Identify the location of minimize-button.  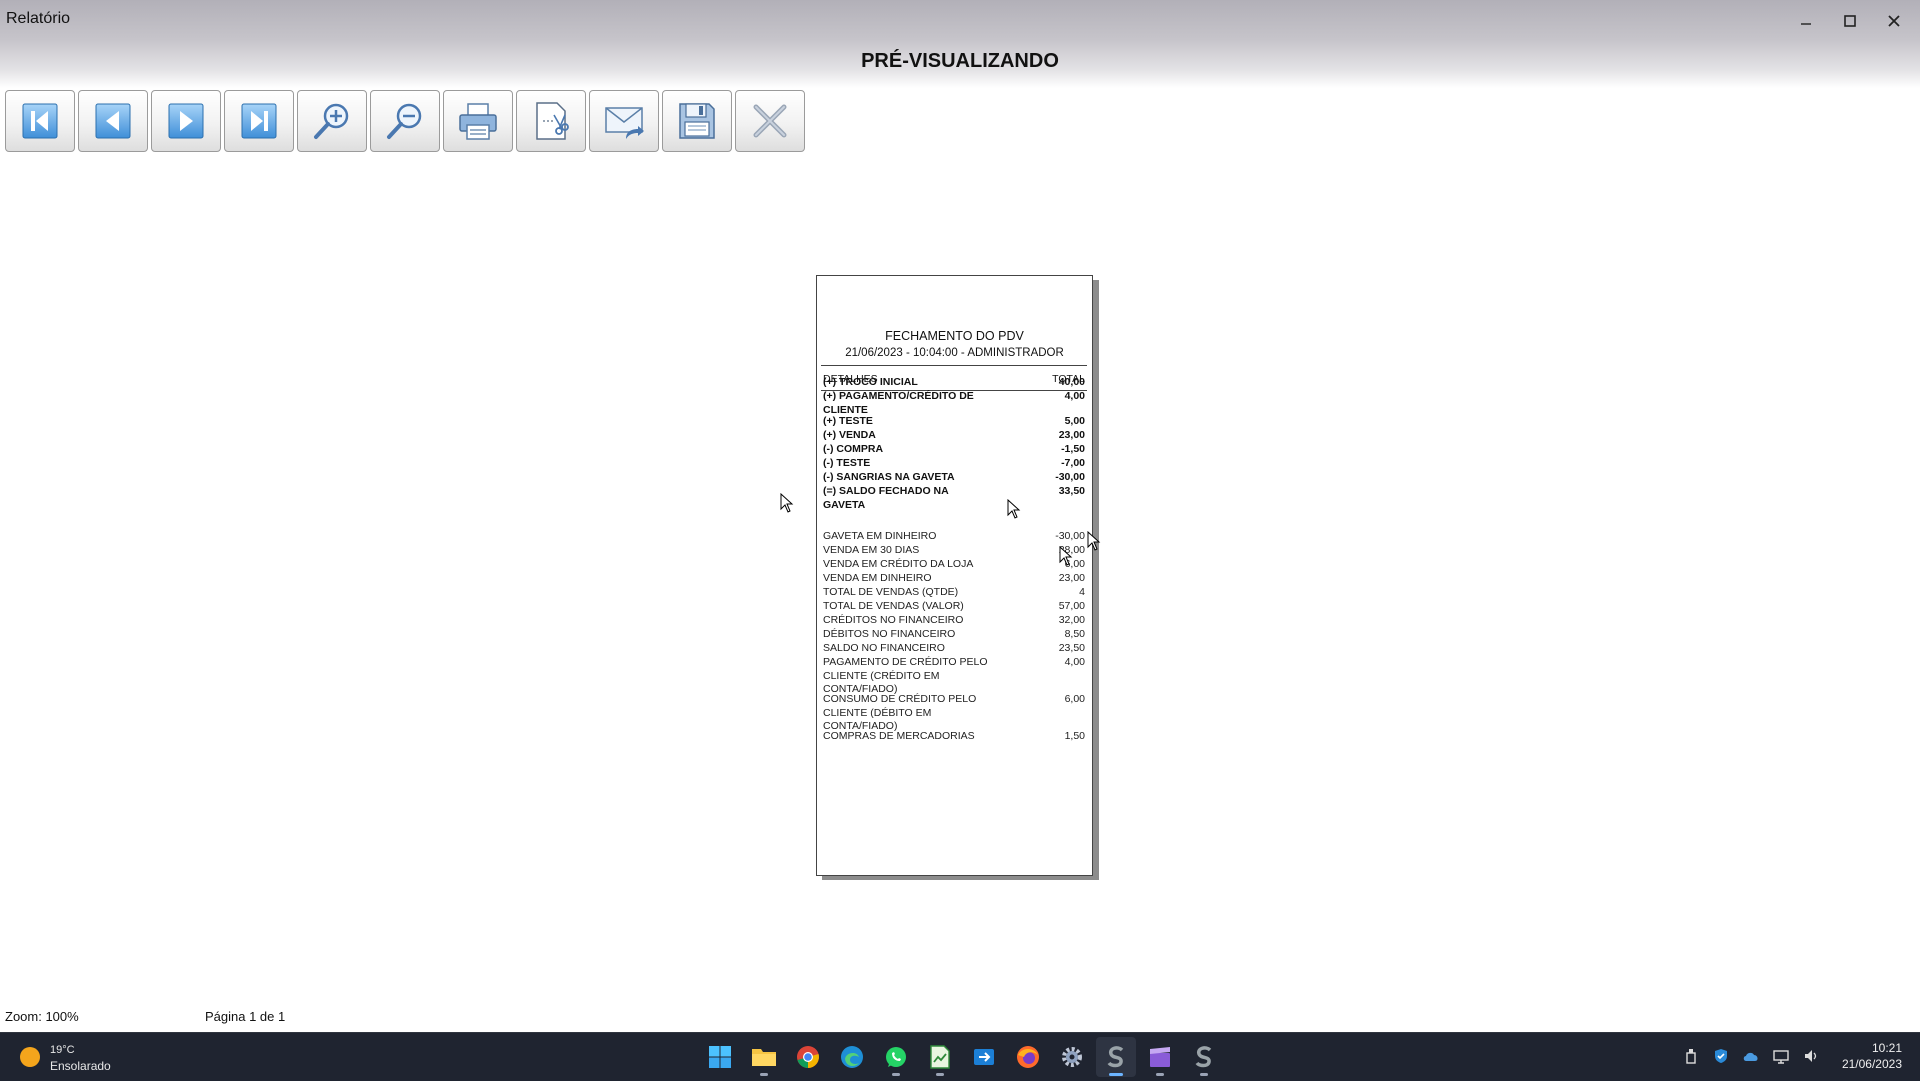
(1806, 21).